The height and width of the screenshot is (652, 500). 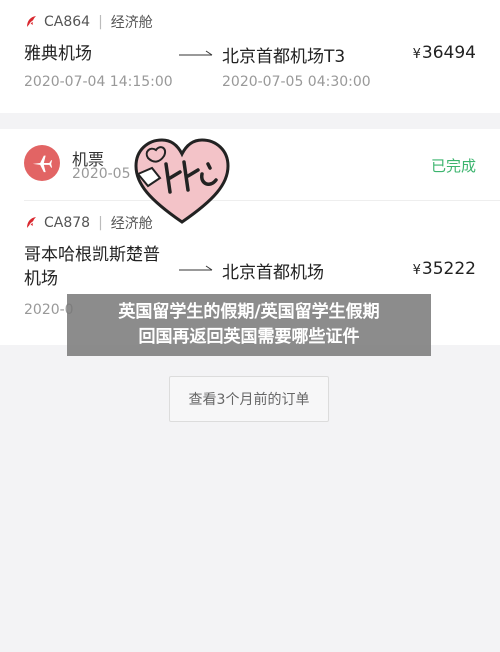 I want to click on overlay-banner: 英国留学生的假期/英国留学生假期 回国再返回英国需要哪些证件, so click(x=249, y=325).